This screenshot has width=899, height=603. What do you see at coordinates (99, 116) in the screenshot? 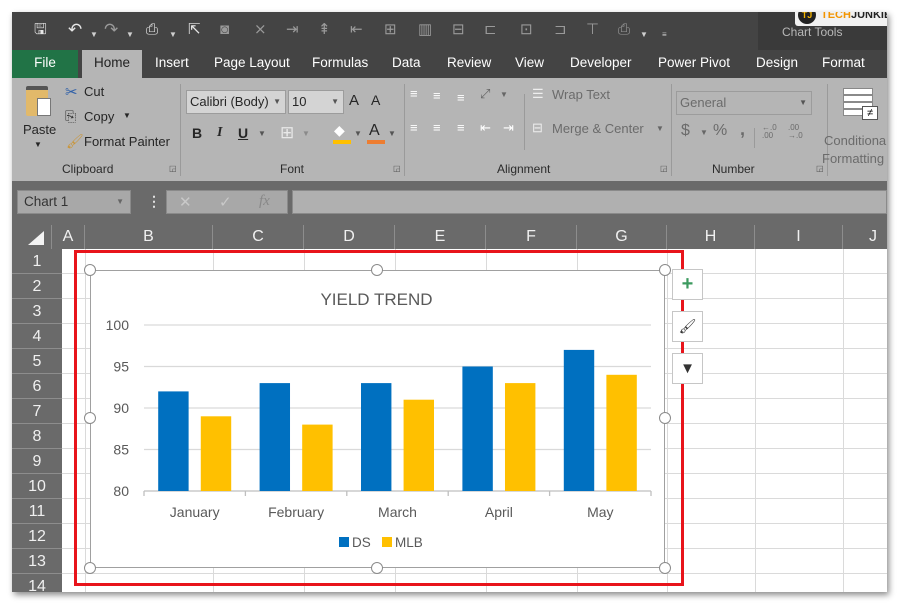
I see `copy-button: Copy` at bounding box center [99, 116].